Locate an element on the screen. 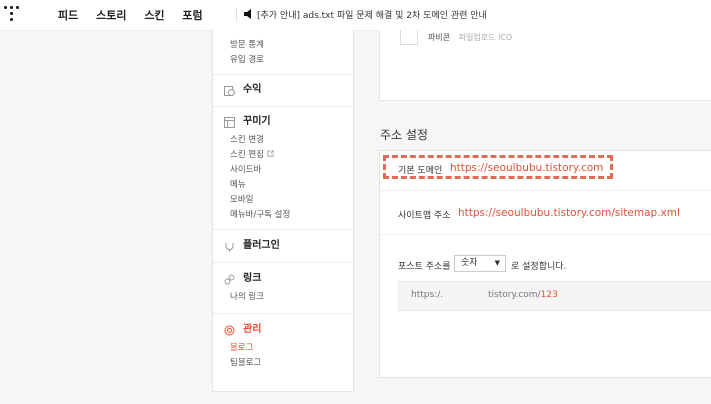 The height and width of the screenshot is (404, 711). sidebar-item-sidebar: 사이드바 is located at coordinates (283, 170).